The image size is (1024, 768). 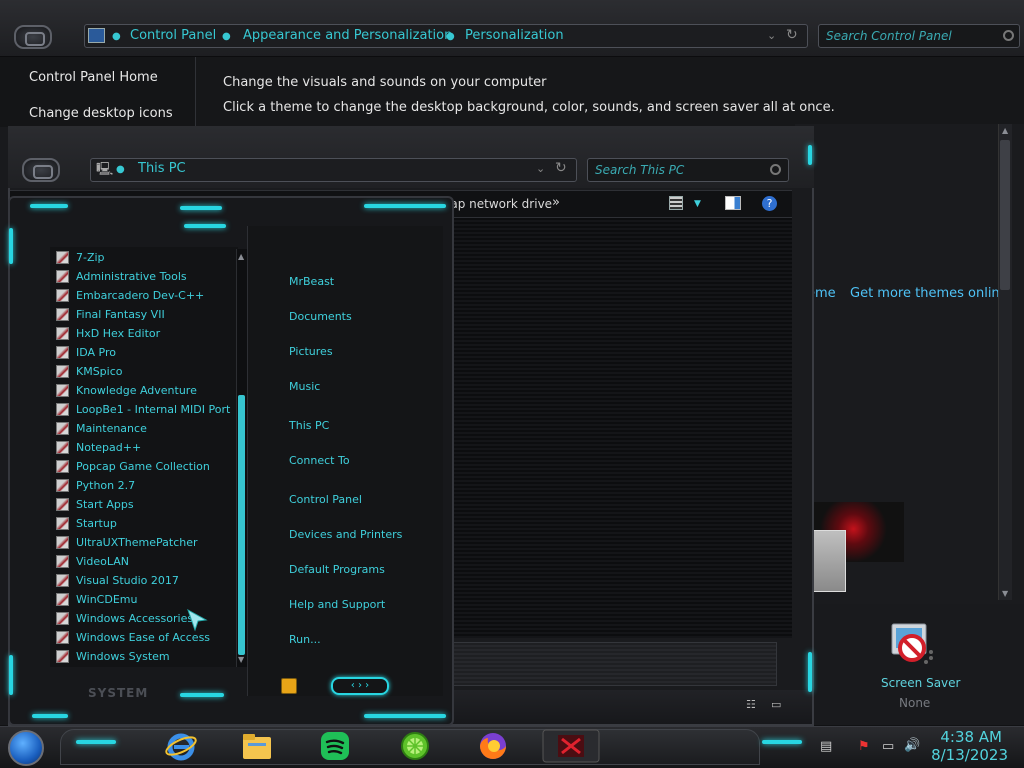 I want to click on list-item: Popcap Game Collection, so click(x=144, y=466).